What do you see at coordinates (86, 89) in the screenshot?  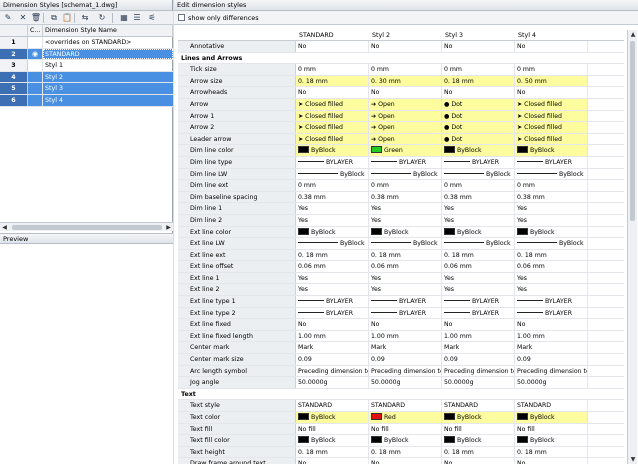 I see `style-row: 5 Styl 3` at bounding box center [86, 89].